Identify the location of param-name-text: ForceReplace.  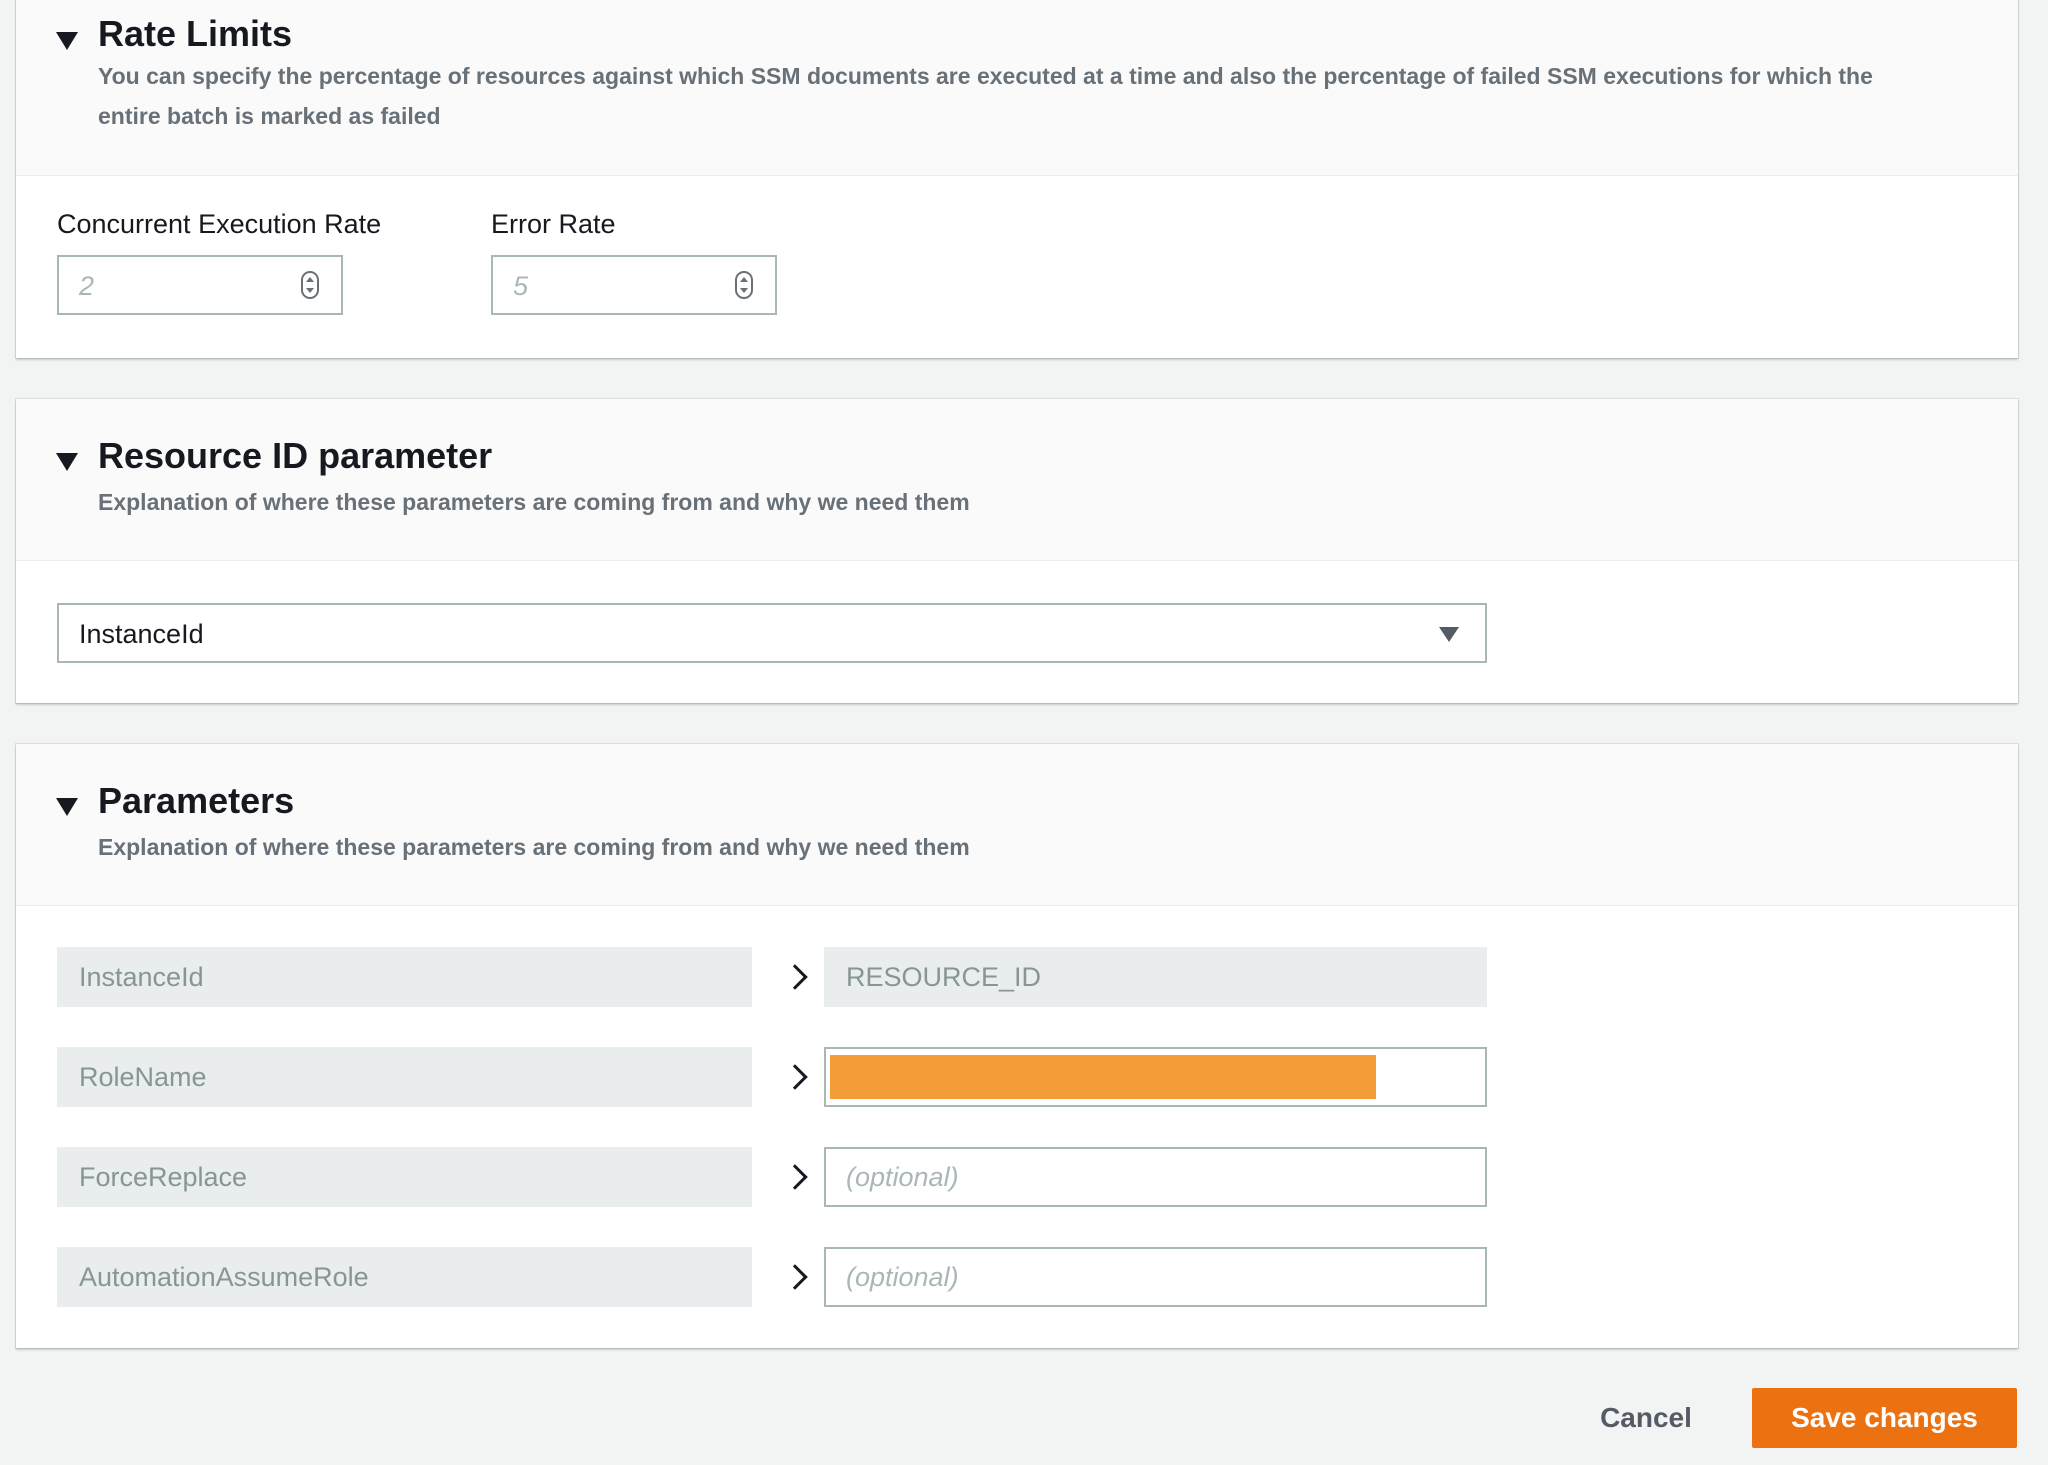
(163, 1177).